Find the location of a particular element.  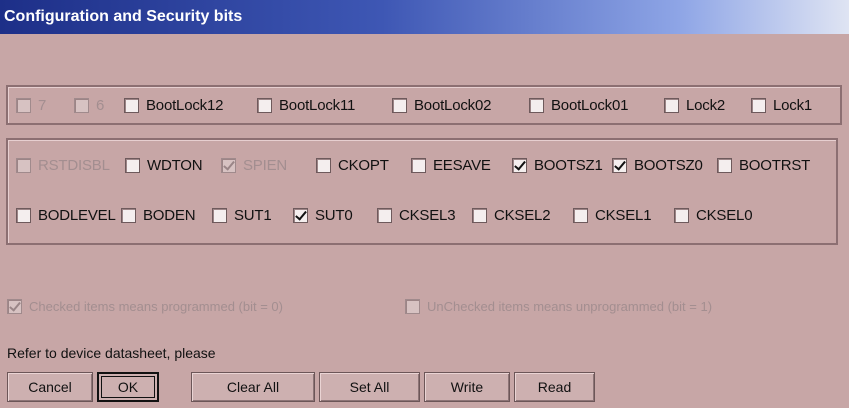

fuse-item-boden: BODEN is located at coordinates (158, 215).